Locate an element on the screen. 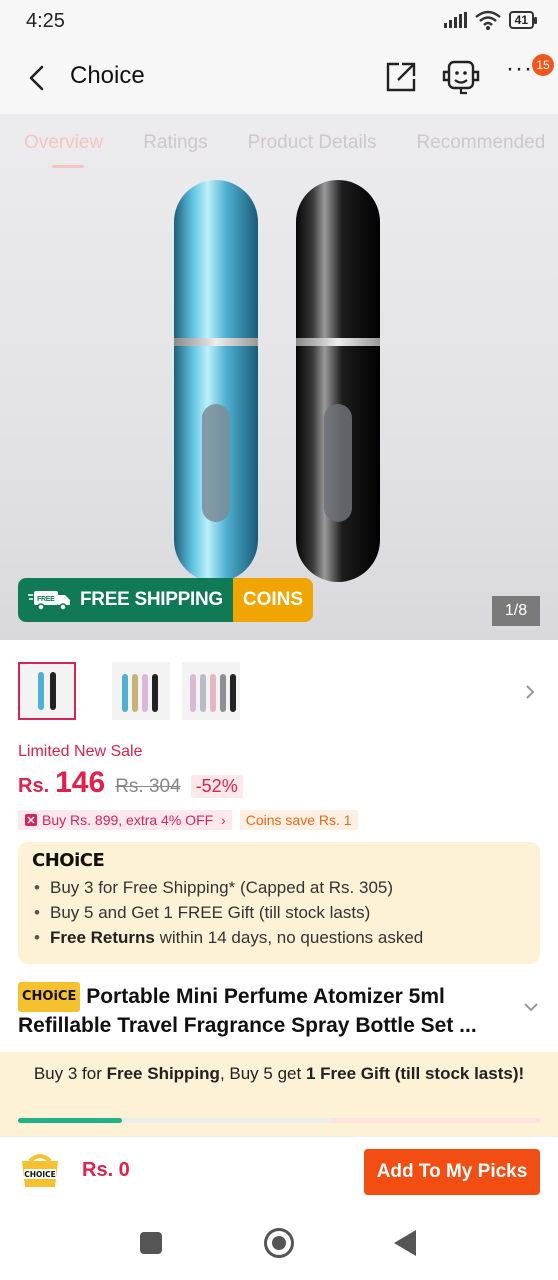  share-icon is located at coordinates (401, 77).